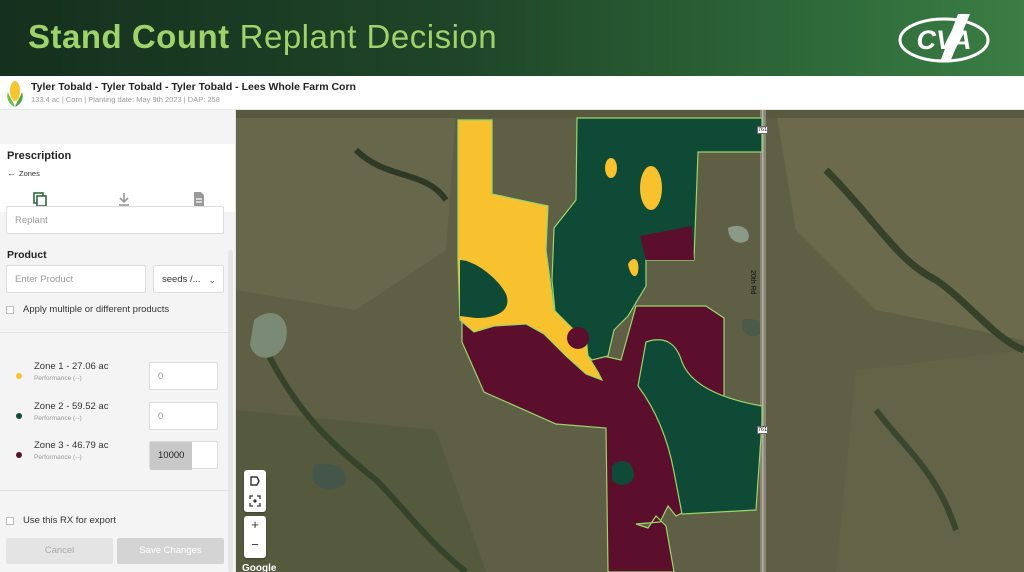 This screenshot has height=572, width=1024. Describe the element at coordinates (199, 199) in the screenshot. I see `file-icon` at that location.